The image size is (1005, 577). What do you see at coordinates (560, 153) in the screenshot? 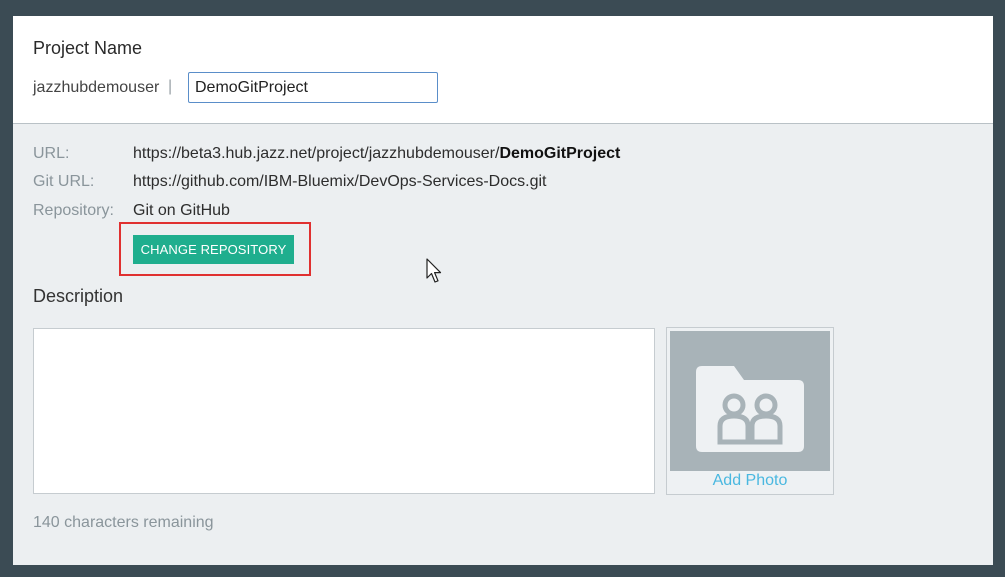
I see `url-project-name: DemoGitProject` at bounding box center [560, 153].